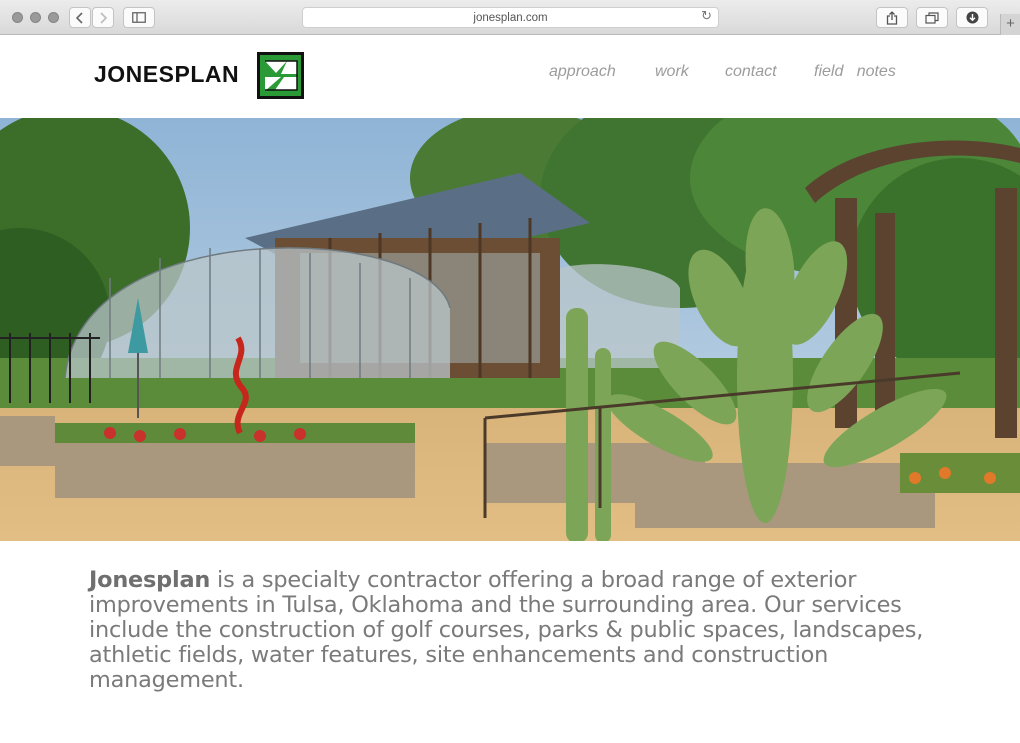 This screenshot has height=743, width=1020. I want to click on sidebar-icon, so click(139, 17).